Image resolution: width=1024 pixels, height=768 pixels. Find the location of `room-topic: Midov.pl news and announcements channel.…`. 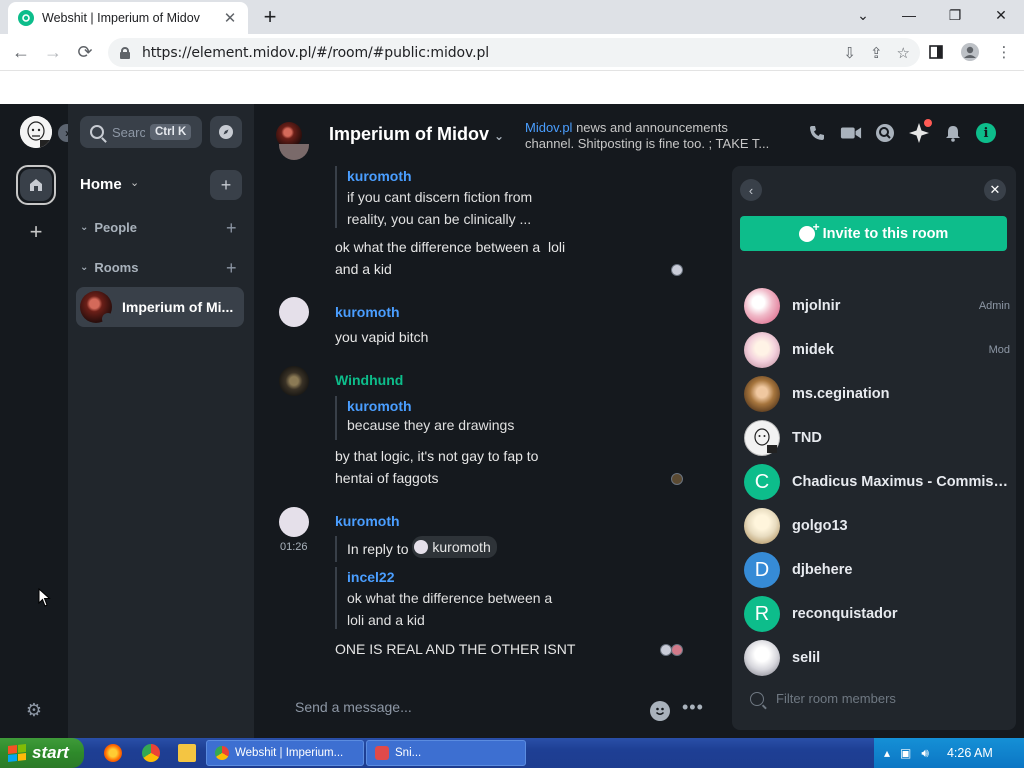

room-topic: Midov.pl news and announcements channel.… is located at coordinates (658, 136).